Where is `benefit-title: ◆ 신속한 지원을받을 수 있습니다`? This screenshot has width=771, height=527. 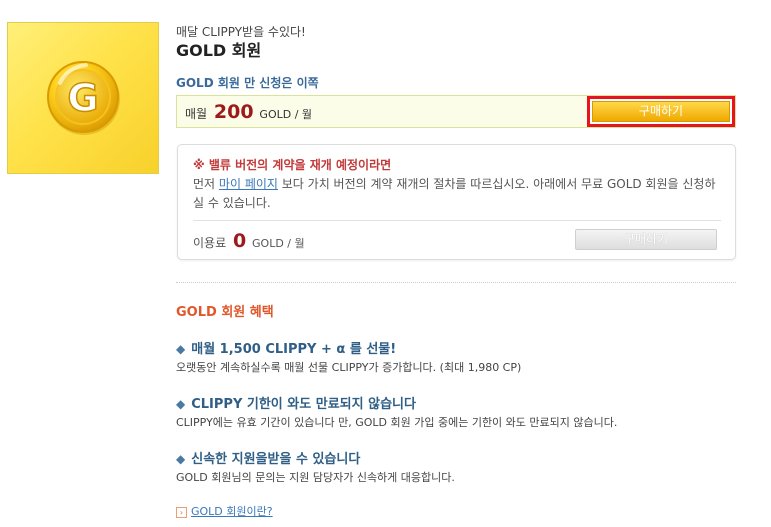 benefit-title: ◆ 신속한 지원을받을 수 있습니다 is located at coordinates (268, 457).